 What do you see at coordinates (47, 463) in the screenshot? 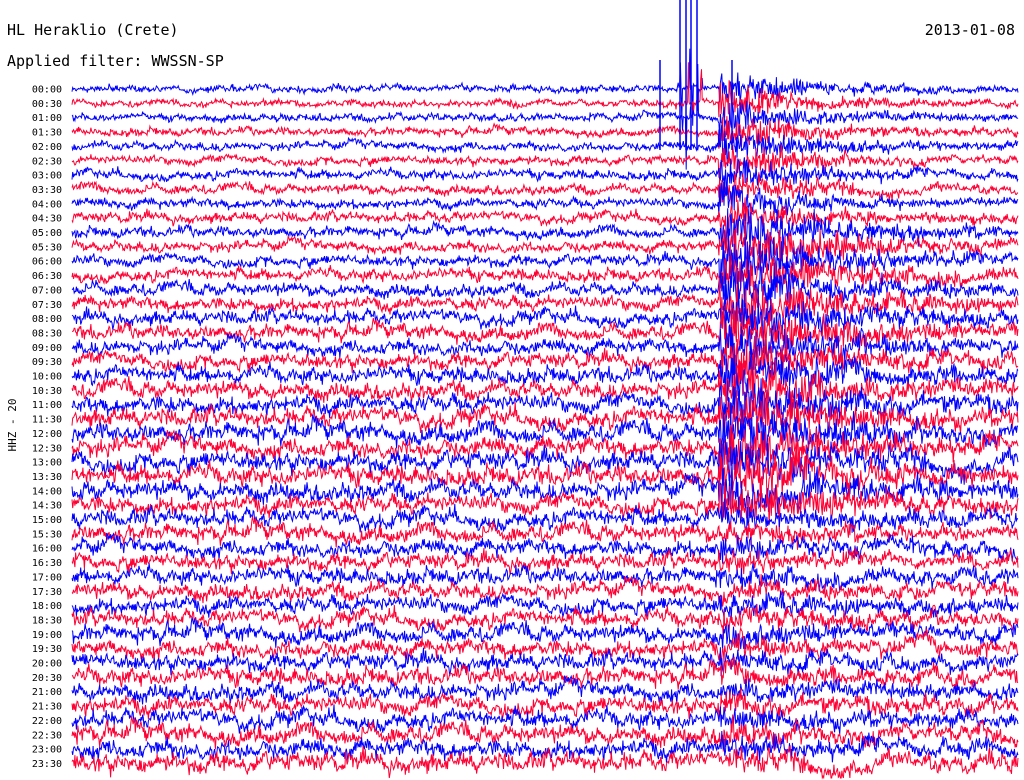
I see `time-tick-label: 13:00` at bounding box center [47, 463].